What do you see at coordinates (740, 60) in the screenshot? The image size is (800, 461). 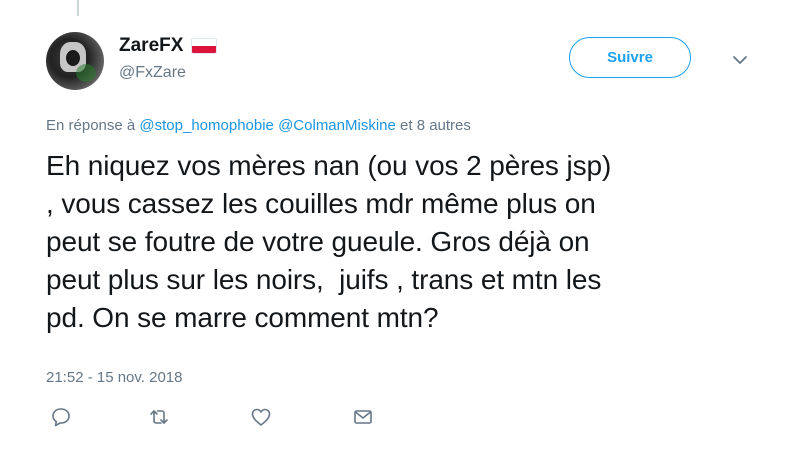 I see `chevron-down-icon` at bounding box center [740, 60].